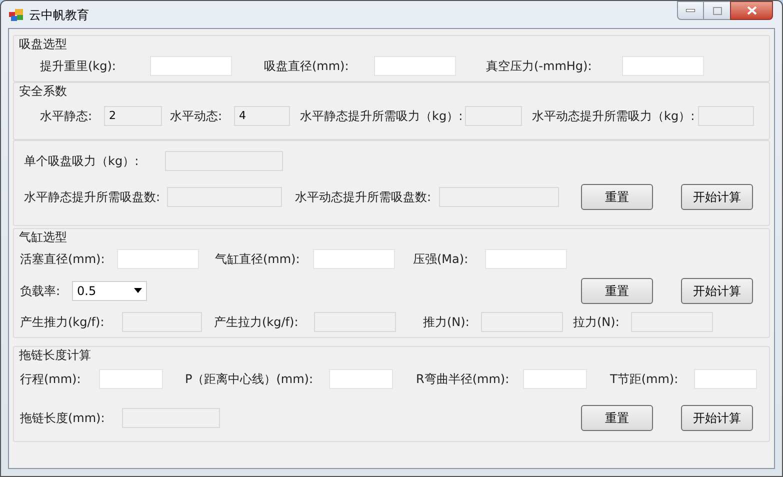 The height and width of the screenshot is (477, 783). What do you see at coordinates (249, 379) in the screenshot?
I see `field-label: P（距离中心线）(mm):` at bounding box center [249, 379].